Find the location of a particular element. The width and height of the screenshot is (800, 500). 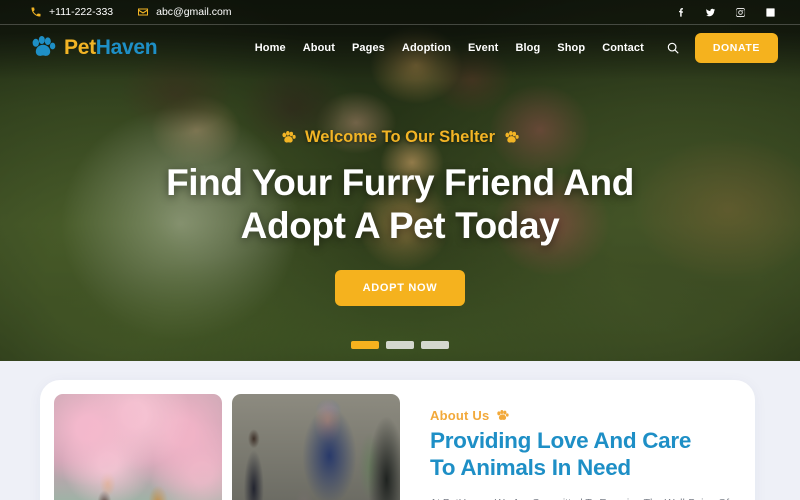

facebook-icon is located at coordinates (680, 12).